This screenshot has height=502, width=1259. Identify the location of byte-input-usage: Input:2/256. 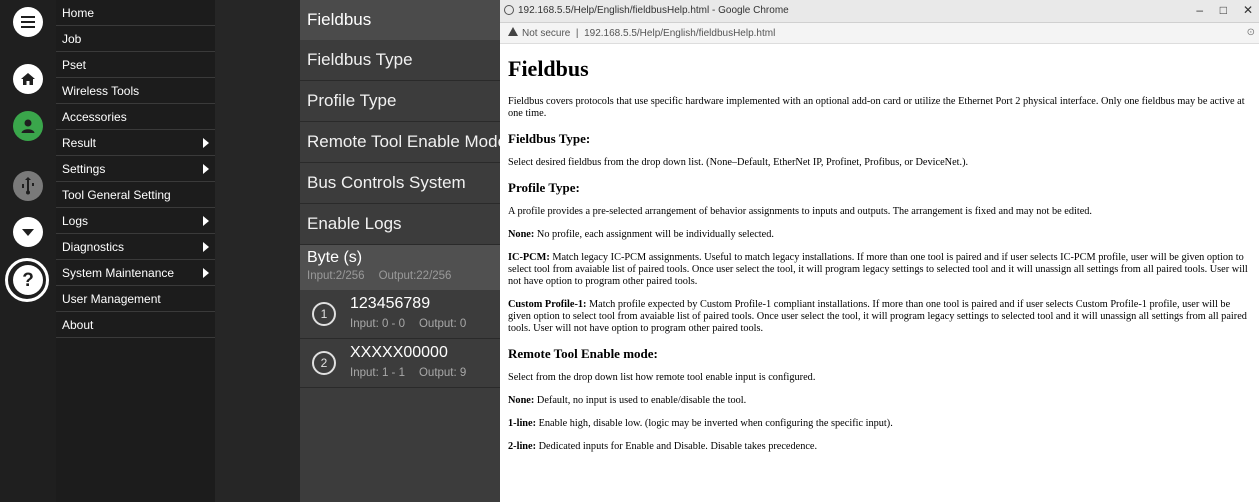
(336, 276).